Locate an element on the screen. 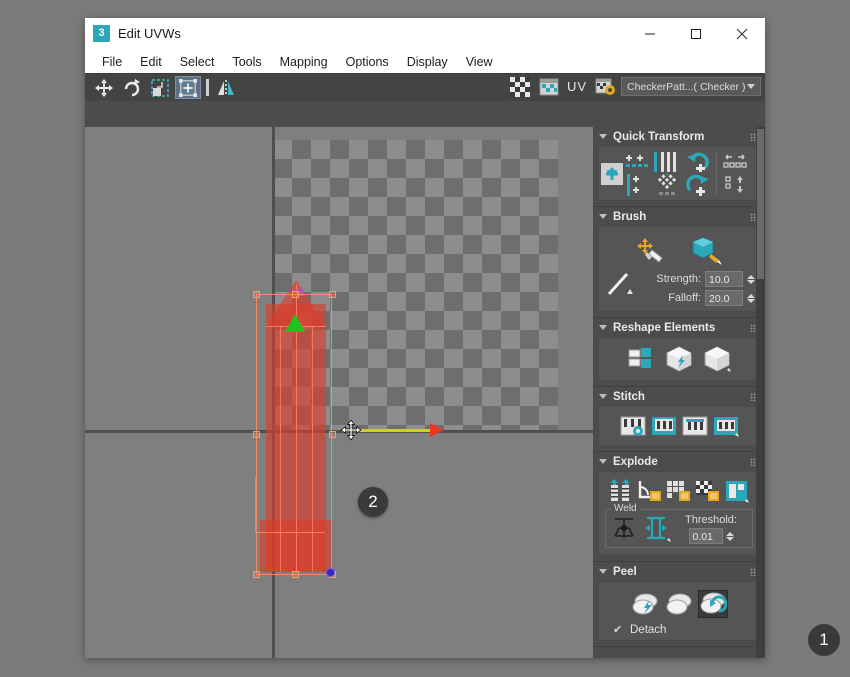 The height and width of the screenshot is (677, 850). menu-edit: Edit is located at coordinates (151, 62).